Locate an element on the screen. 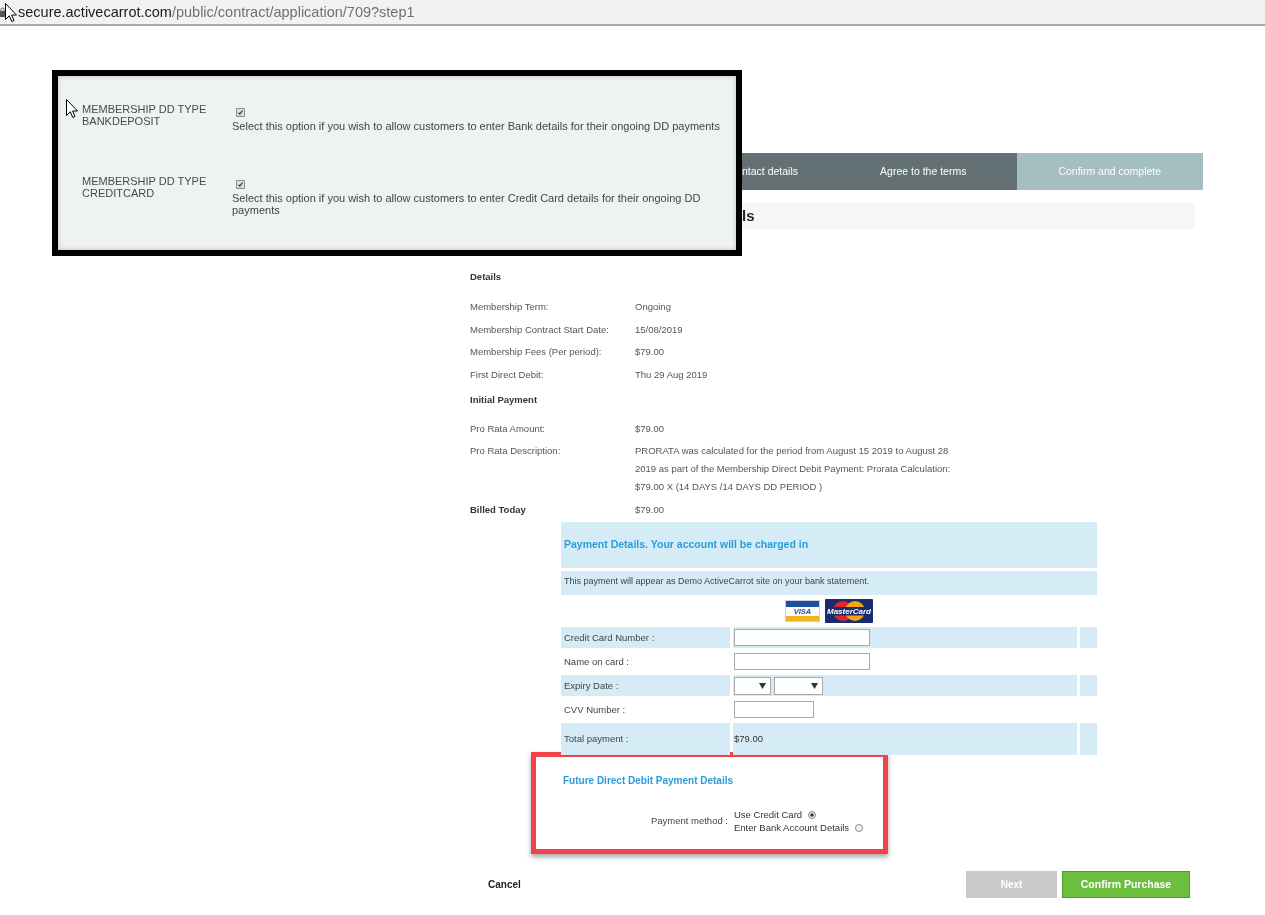  section-title: Payment Details. Your account will be charged in is located at coordinates (686, 545).